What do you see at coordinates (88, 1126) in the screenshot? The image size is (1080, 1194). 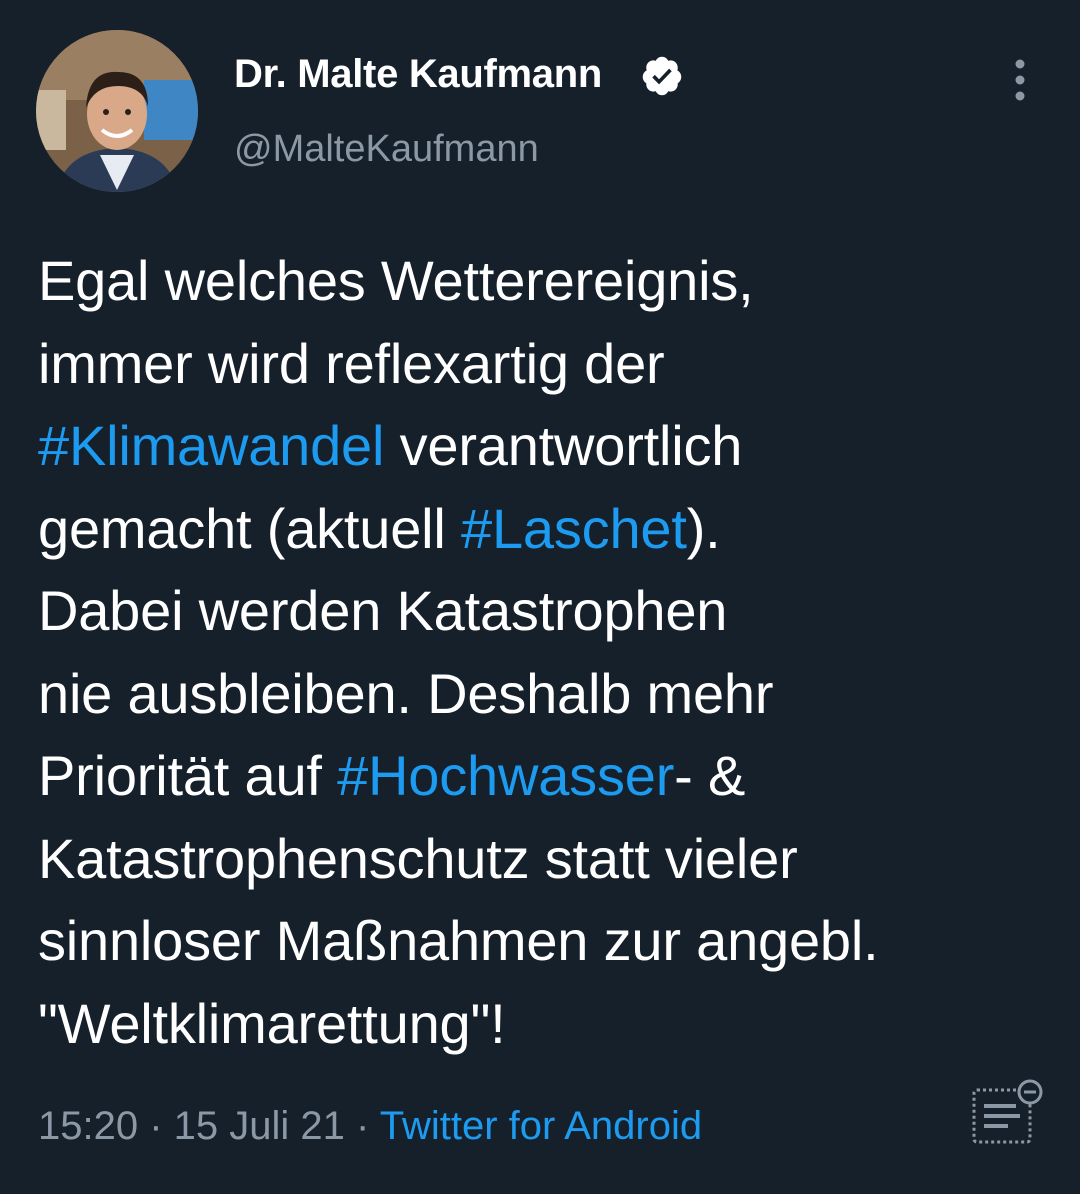 I see `tweet-time: 15:20` at bounding box center [88, 1126].